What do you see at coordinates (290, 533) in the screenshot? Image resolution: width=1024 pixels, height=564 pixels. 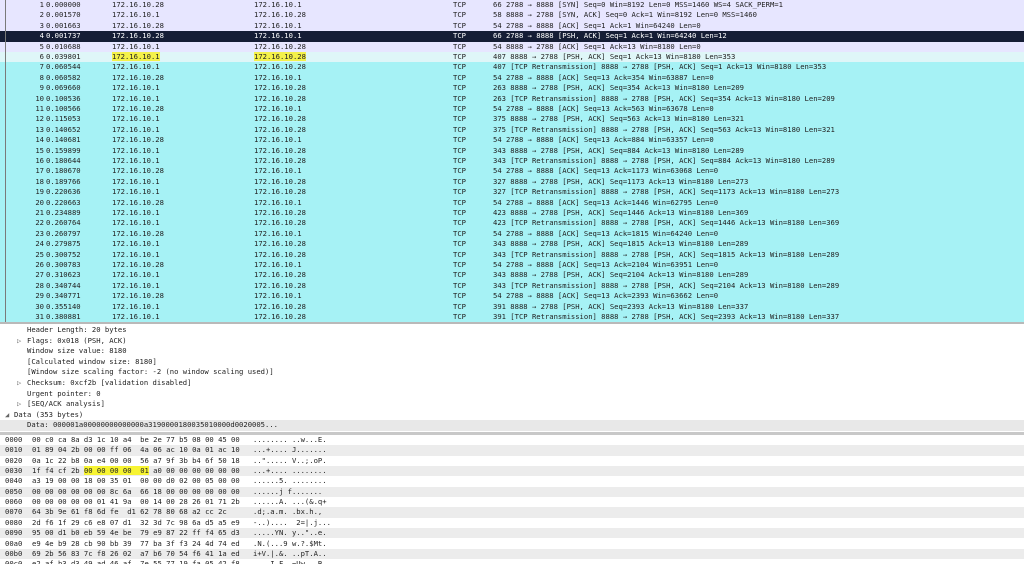 I see `hex-ascii: .....YN. y.."..e.` at bounding box center [290, 533].